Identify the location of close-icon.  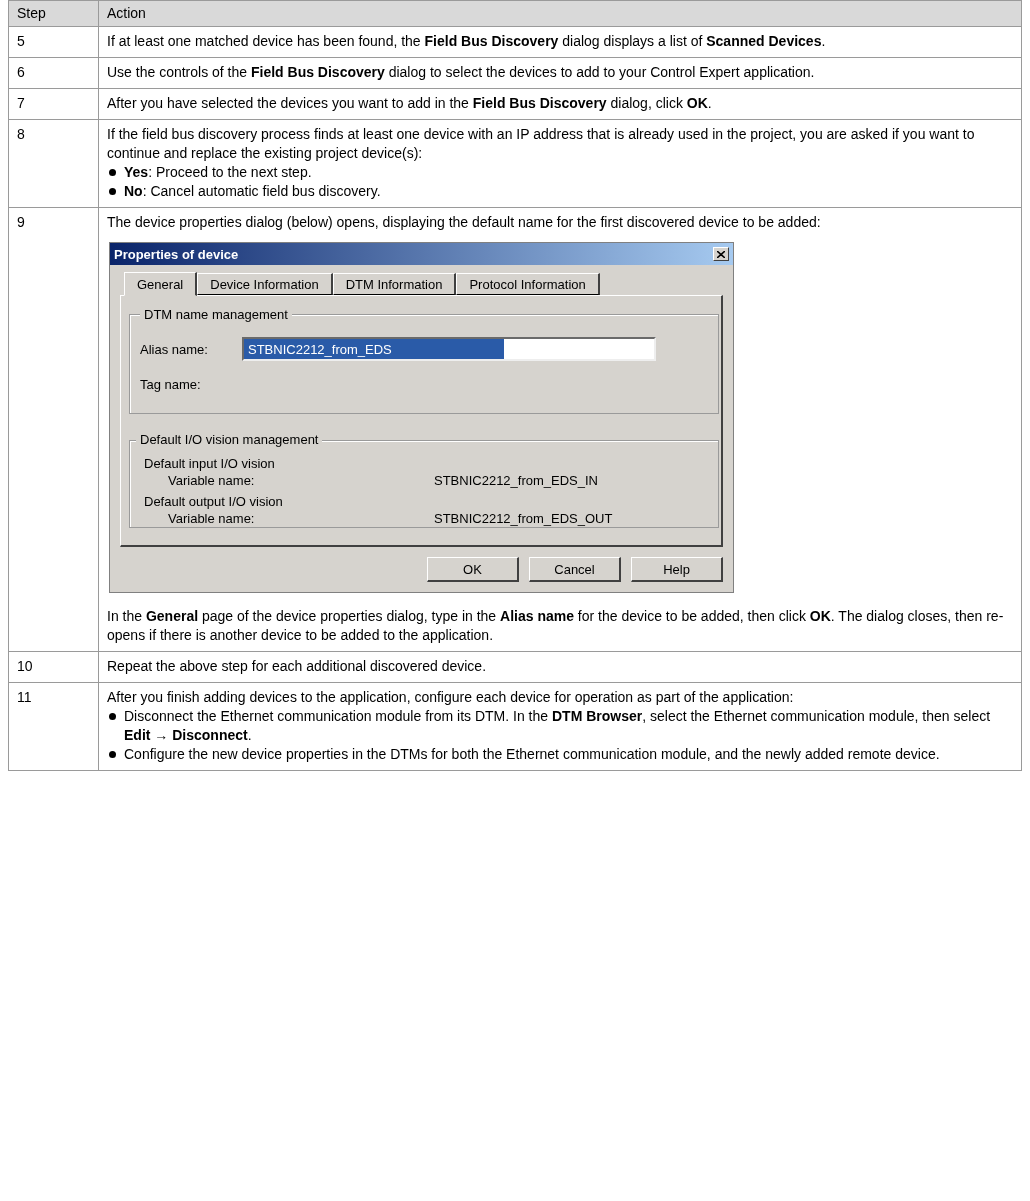
(721, 254).